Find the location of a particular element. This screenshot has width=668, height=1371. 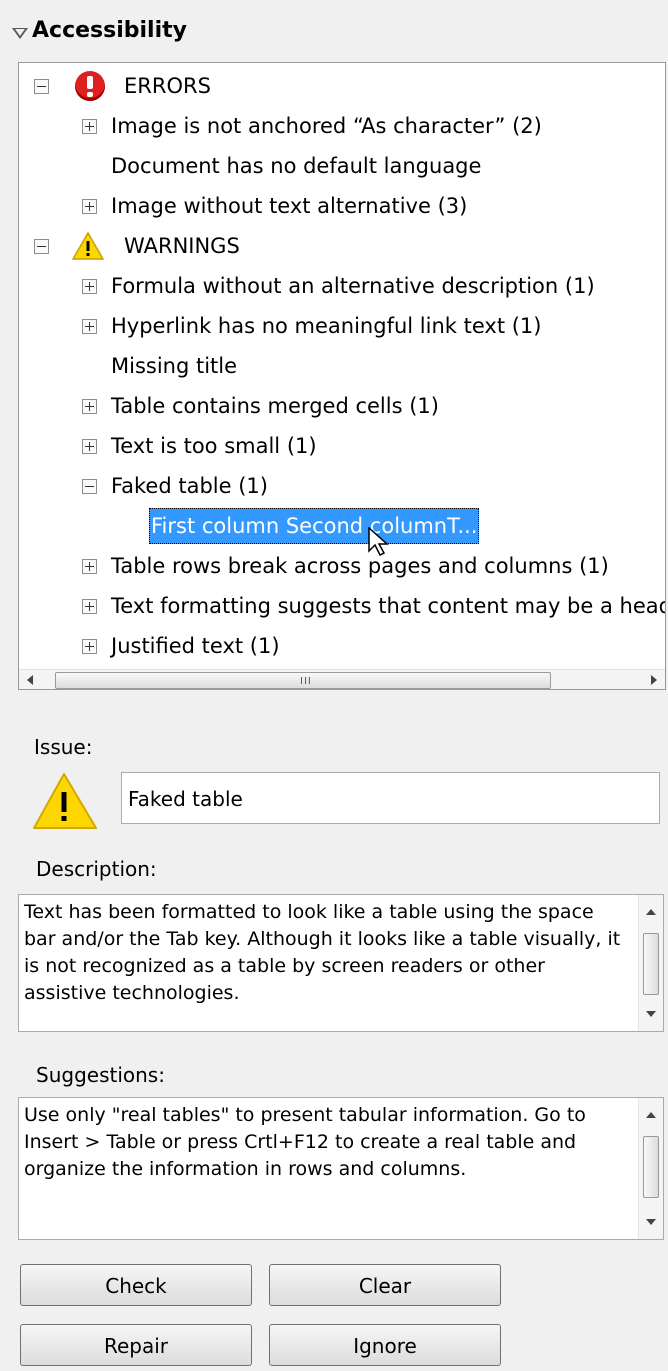

tree-item: Table contains merged cells (1) is located at coordinates (339, 406).